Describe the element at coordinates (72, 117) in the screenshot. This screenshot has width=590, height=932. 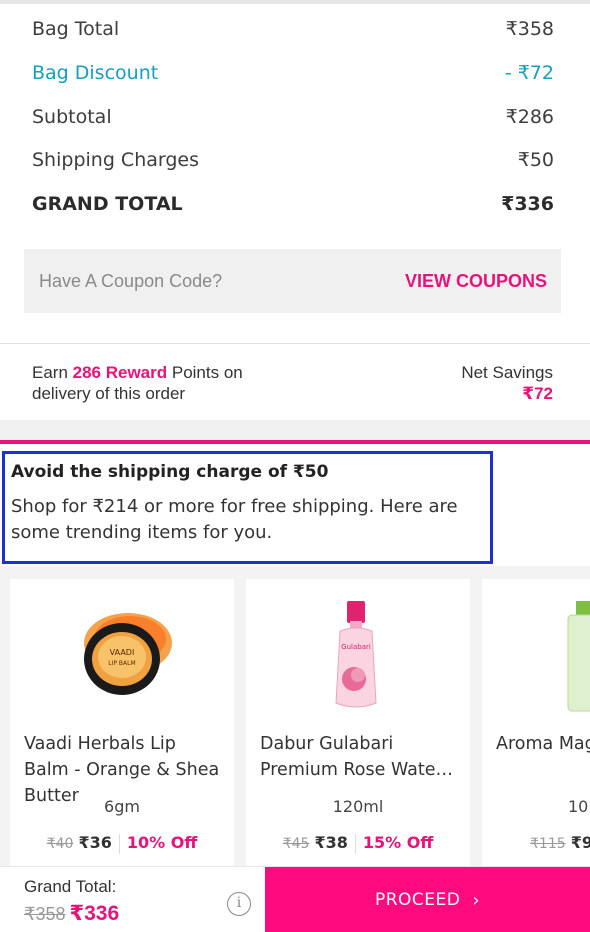
I see `subtotal-label: Subtotal` at that location.